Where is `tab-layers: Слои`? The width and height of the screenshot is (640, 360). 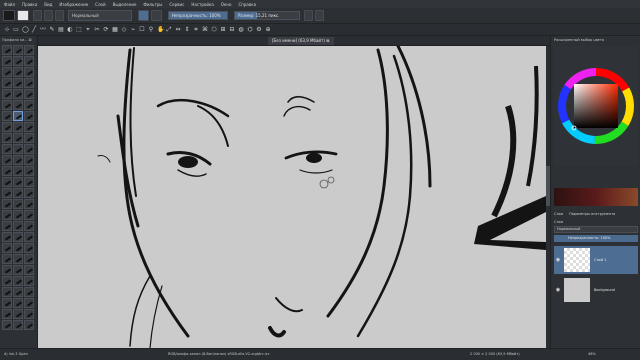
tab-layers: Слои is located at coordinates (558, 214).